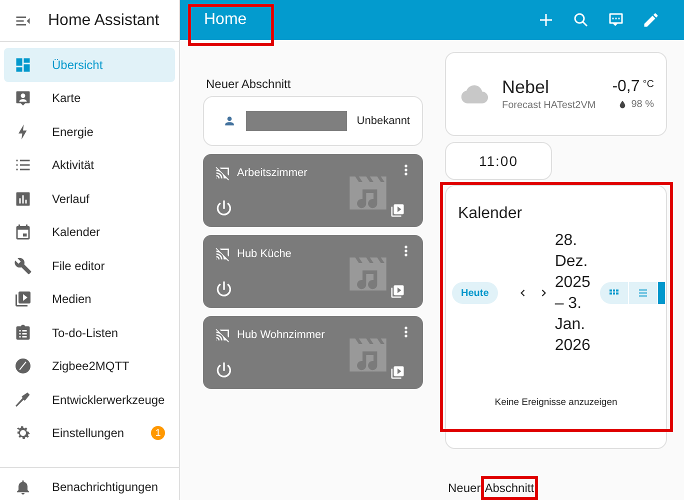  Describe the element at coordinates (383, 121) in the screenshot. I see `person-state: Unbekannt` at that location.